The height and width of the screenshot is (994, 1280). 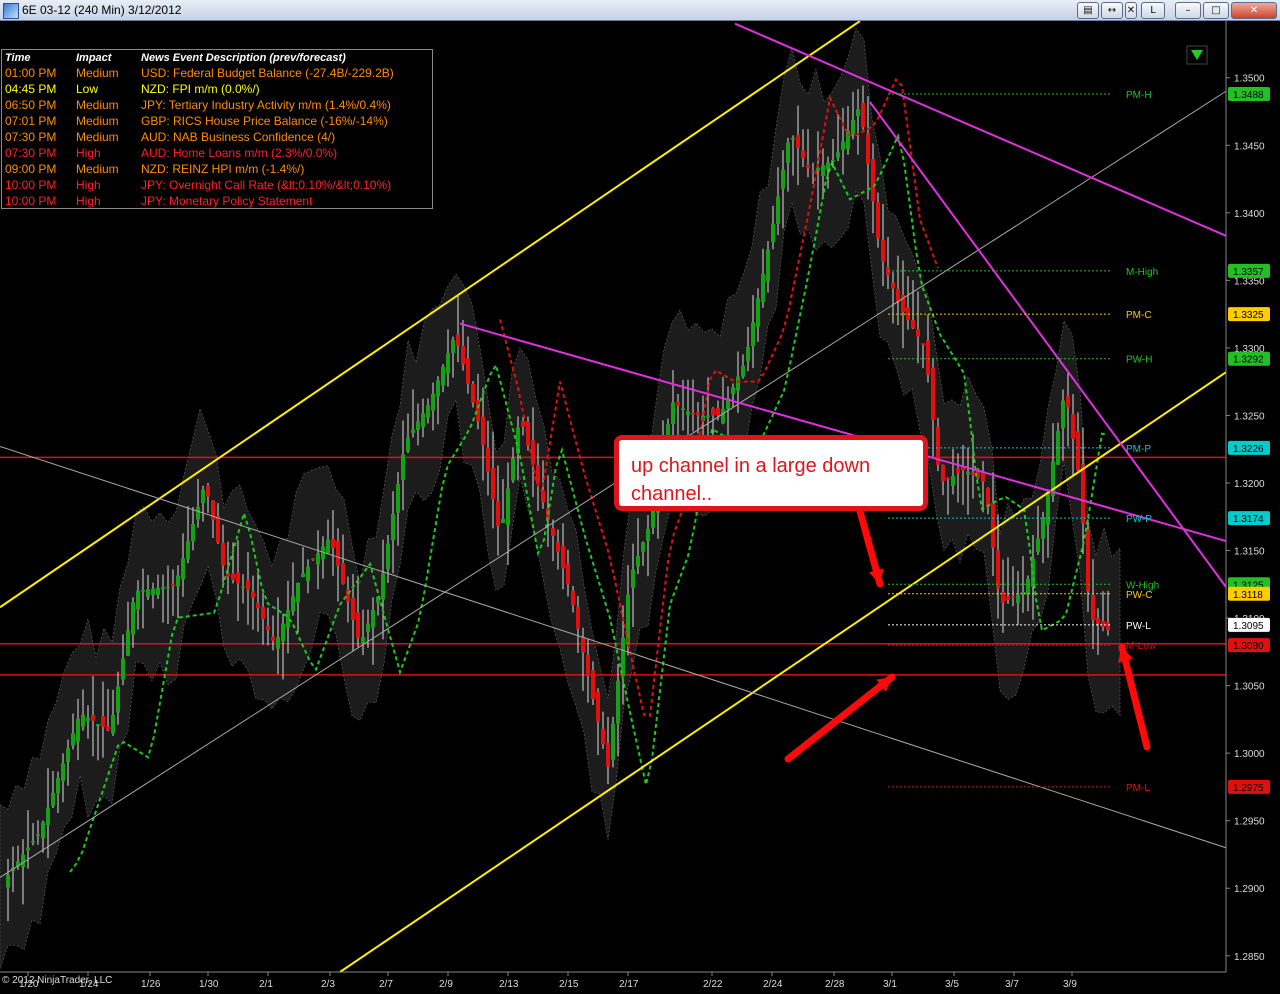 I want to click on time-tick-label: 3/5, so click(x=952, y=984).